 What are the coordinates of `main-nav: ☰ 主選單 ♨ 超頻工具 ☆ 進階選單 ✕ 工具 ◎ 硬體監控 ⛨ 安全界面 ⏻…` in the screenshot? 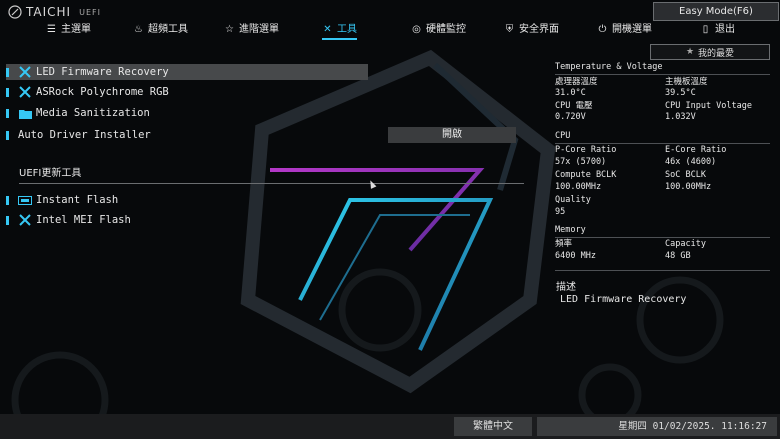 It's located at (390, 31).